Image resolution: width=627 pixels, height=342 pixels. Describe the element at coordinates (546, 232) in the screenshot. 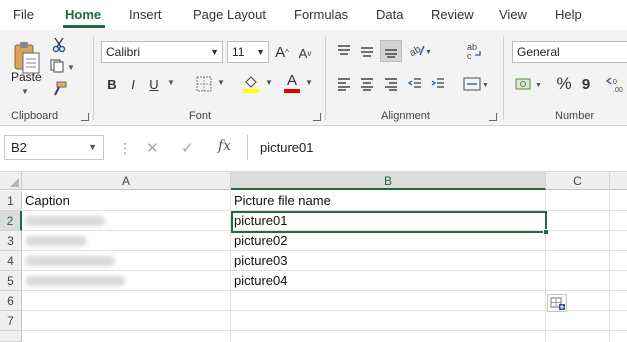

I see `fill-handle` at that location.